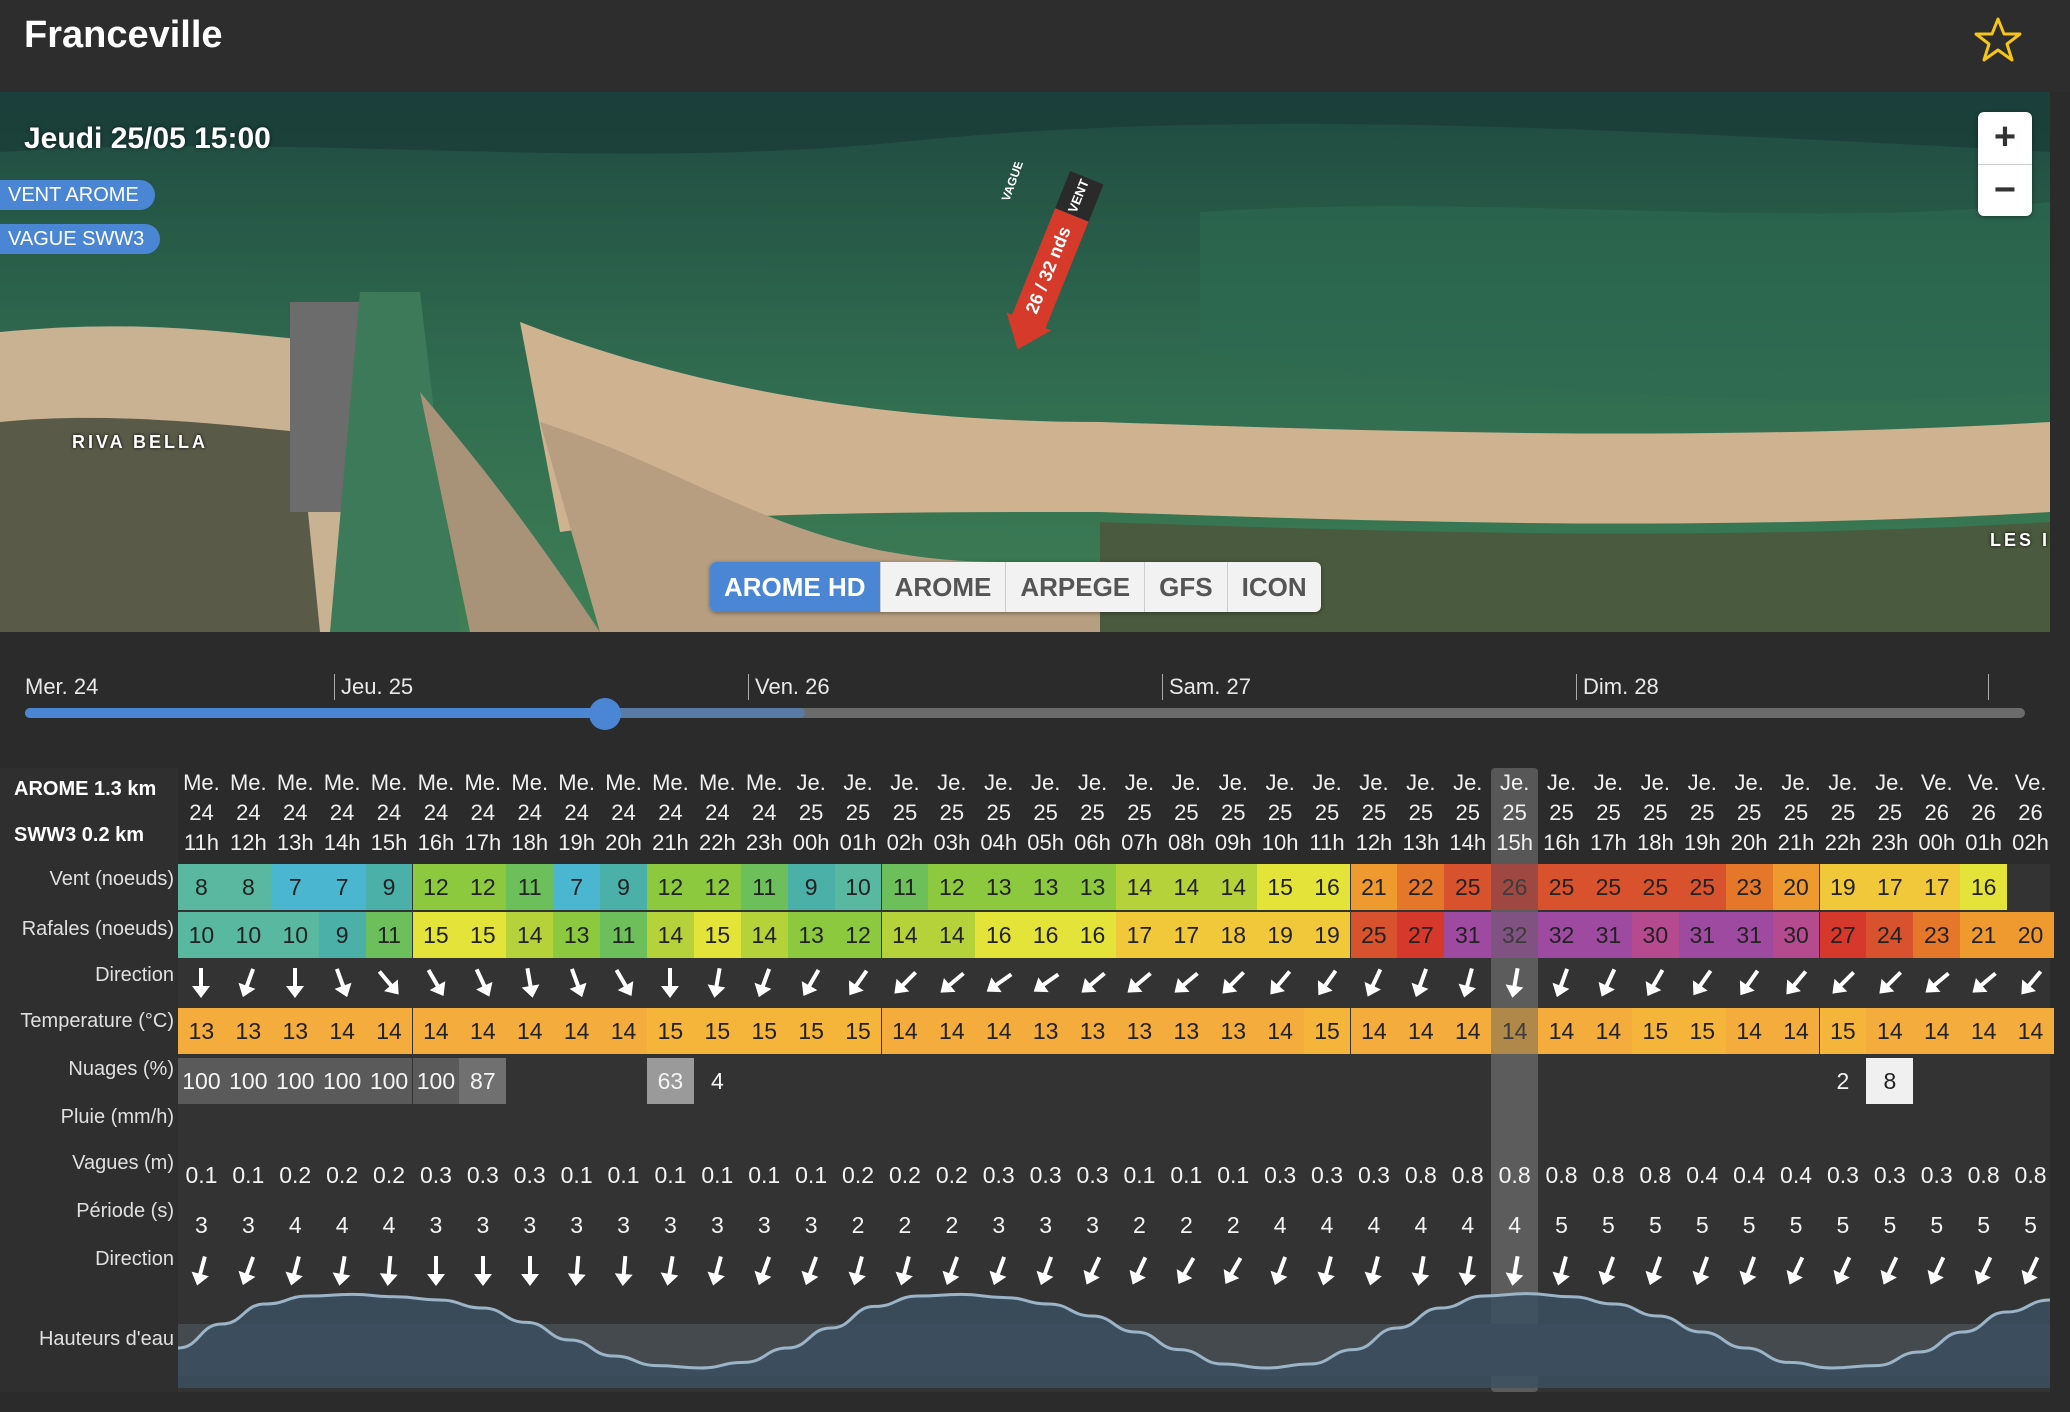 The width and height of the screenshot is (2070, 1412). Describe the element at coordinates (1702, 813) in the screenshot. I see `column-header: Je. 25 19h` at that location.